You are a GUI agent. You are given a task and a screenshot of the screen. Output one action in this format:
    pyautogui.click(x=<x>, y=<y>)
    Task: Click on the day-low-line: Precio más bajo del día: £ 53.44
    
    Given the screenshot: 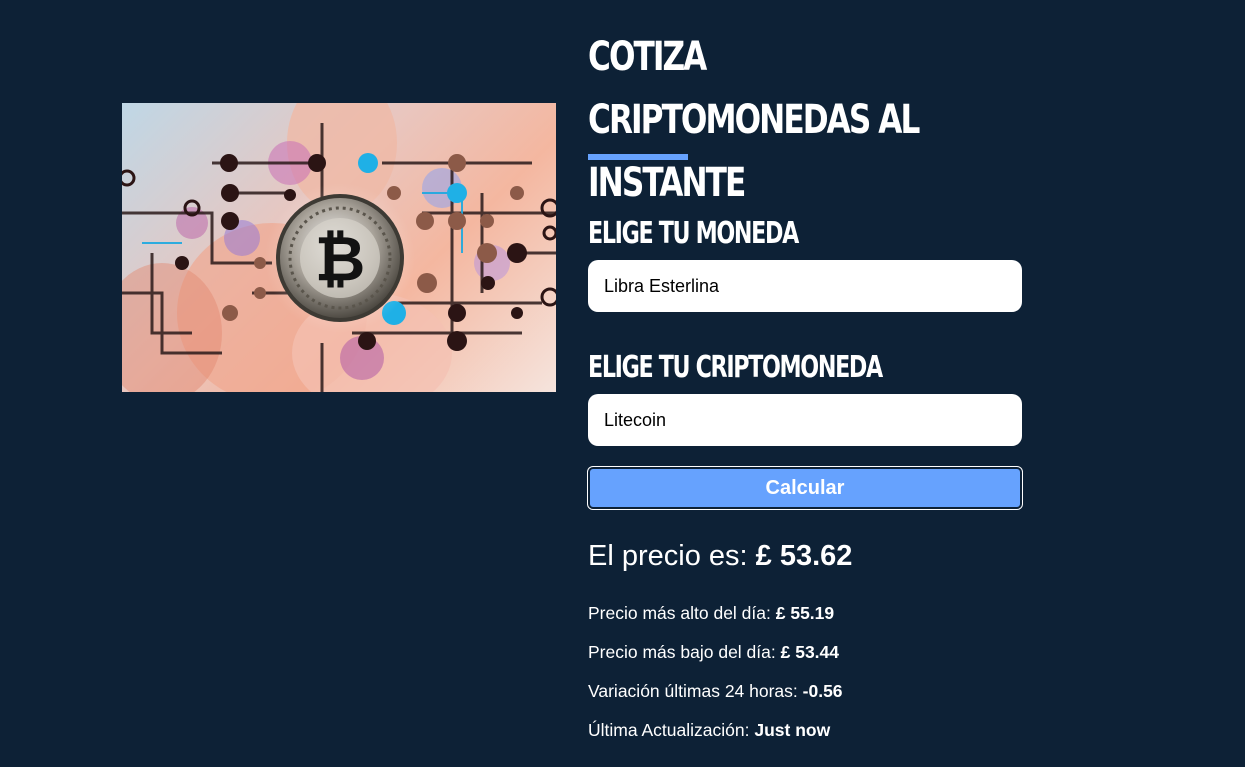 What is the action you would take?
    pyautogui.click(x=713, y=652)
    